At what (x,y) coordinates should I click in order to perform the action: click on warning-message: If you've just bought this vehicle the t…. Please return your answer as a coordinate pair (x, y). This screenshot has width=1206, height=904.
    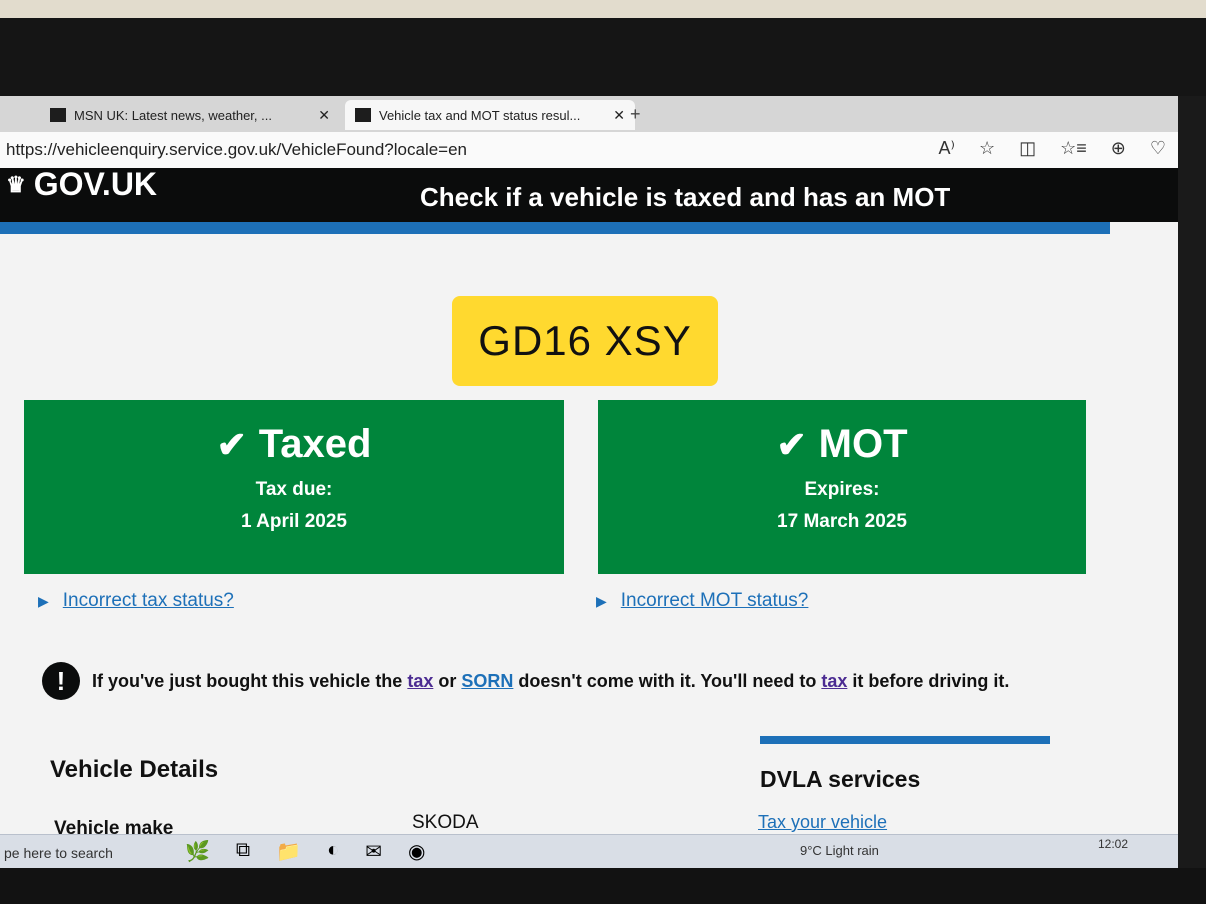
    Looking at the image, I should click on (550, 681).